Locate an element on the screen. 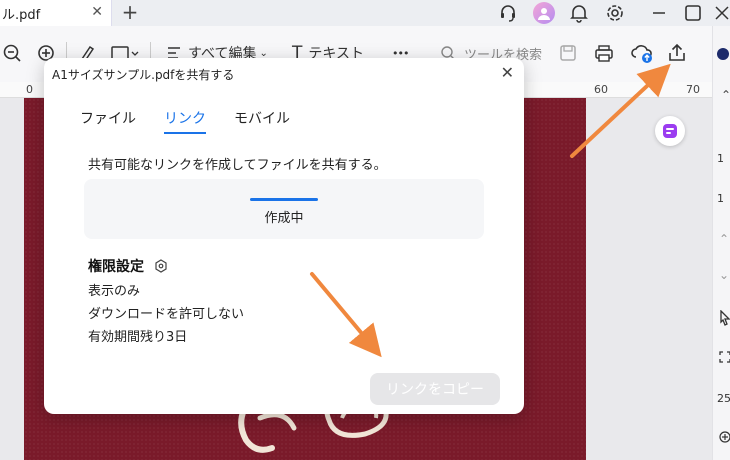 The image size is (730, 460). link-generation-box: 作成中 is located at coordinates (284, 209).